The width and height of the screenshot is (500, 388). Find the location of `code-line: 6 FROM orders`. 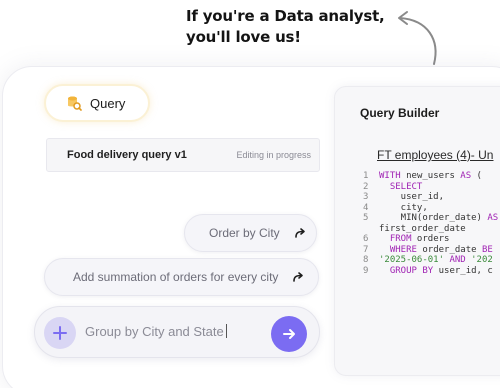

code-line: 6 FROM orders is located at coordinates (430, 239).